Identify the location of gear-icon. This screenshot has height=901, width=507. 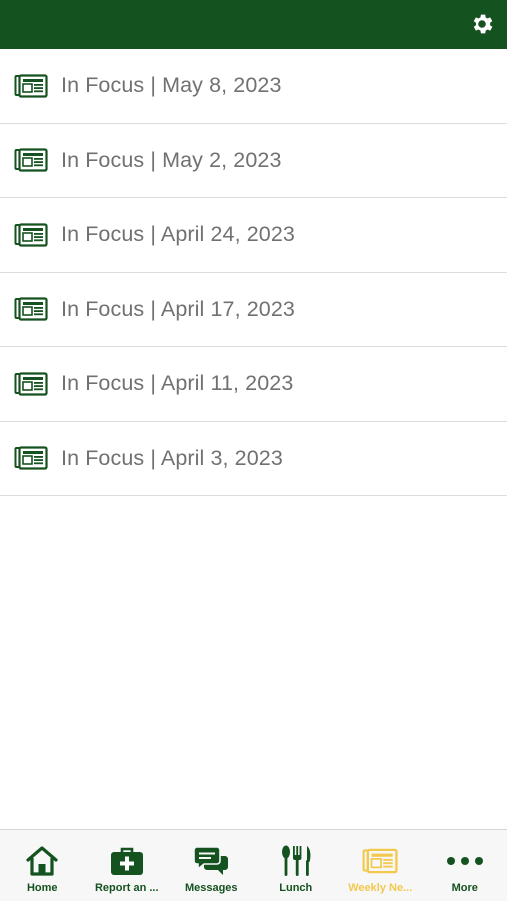
(482, 24).